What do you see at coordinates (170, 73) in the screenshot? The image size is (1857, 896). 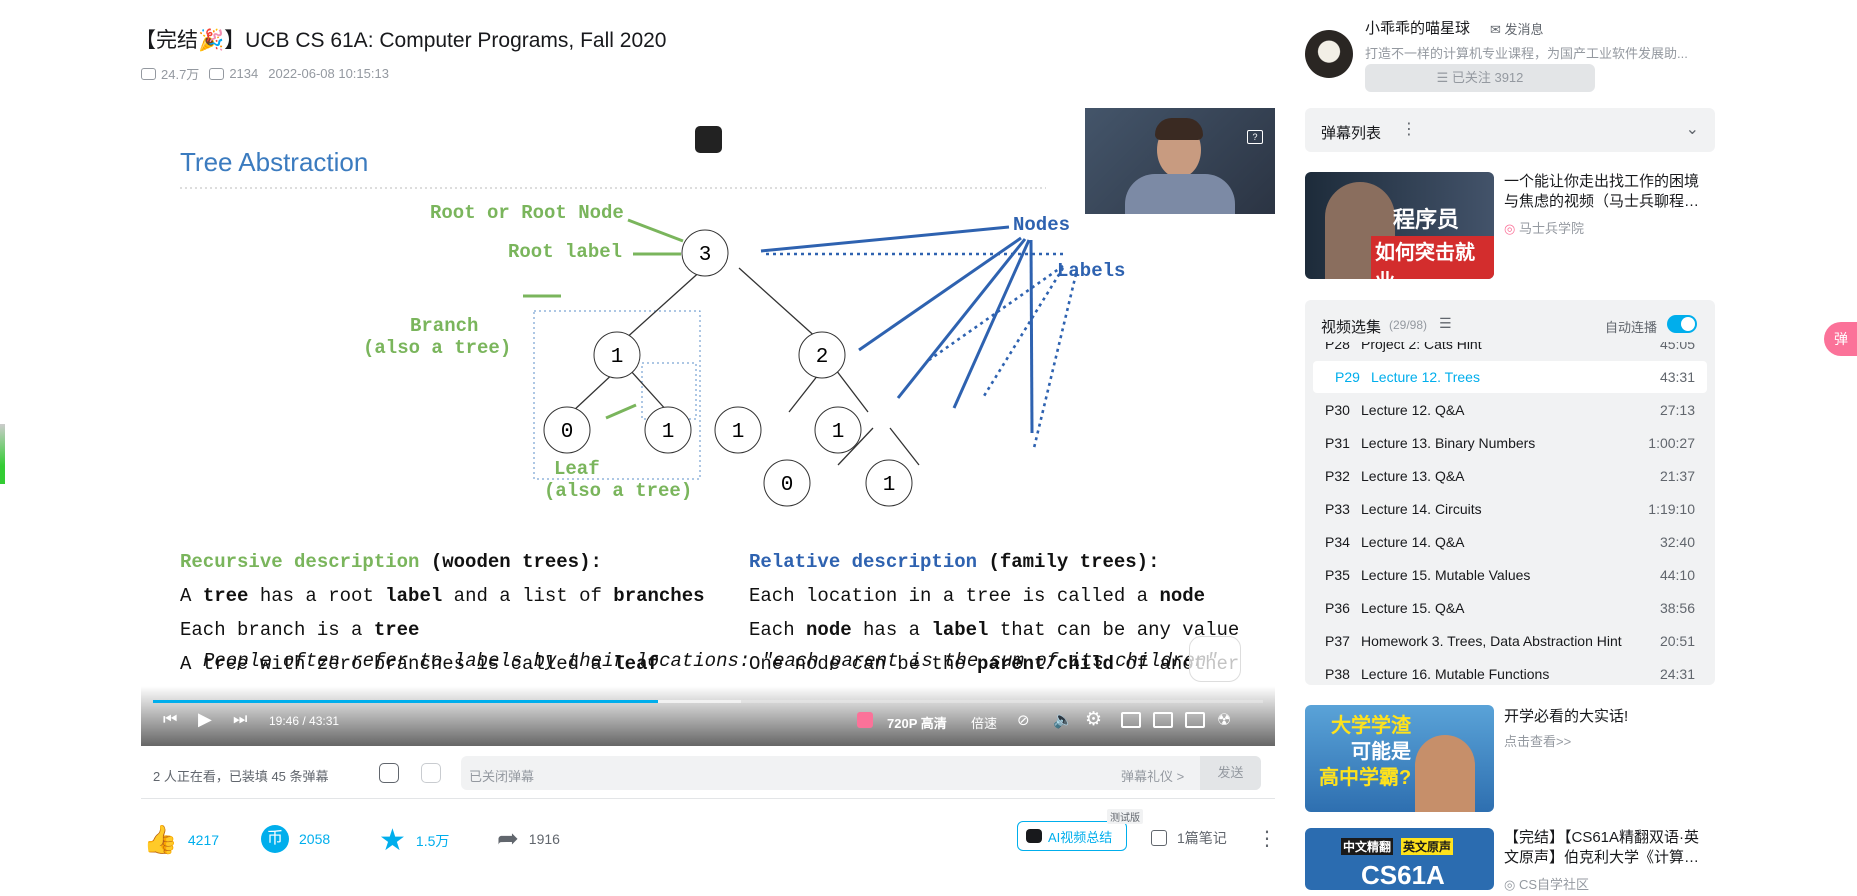 I see `views: 24.7万` at bounding box center [170, 73].